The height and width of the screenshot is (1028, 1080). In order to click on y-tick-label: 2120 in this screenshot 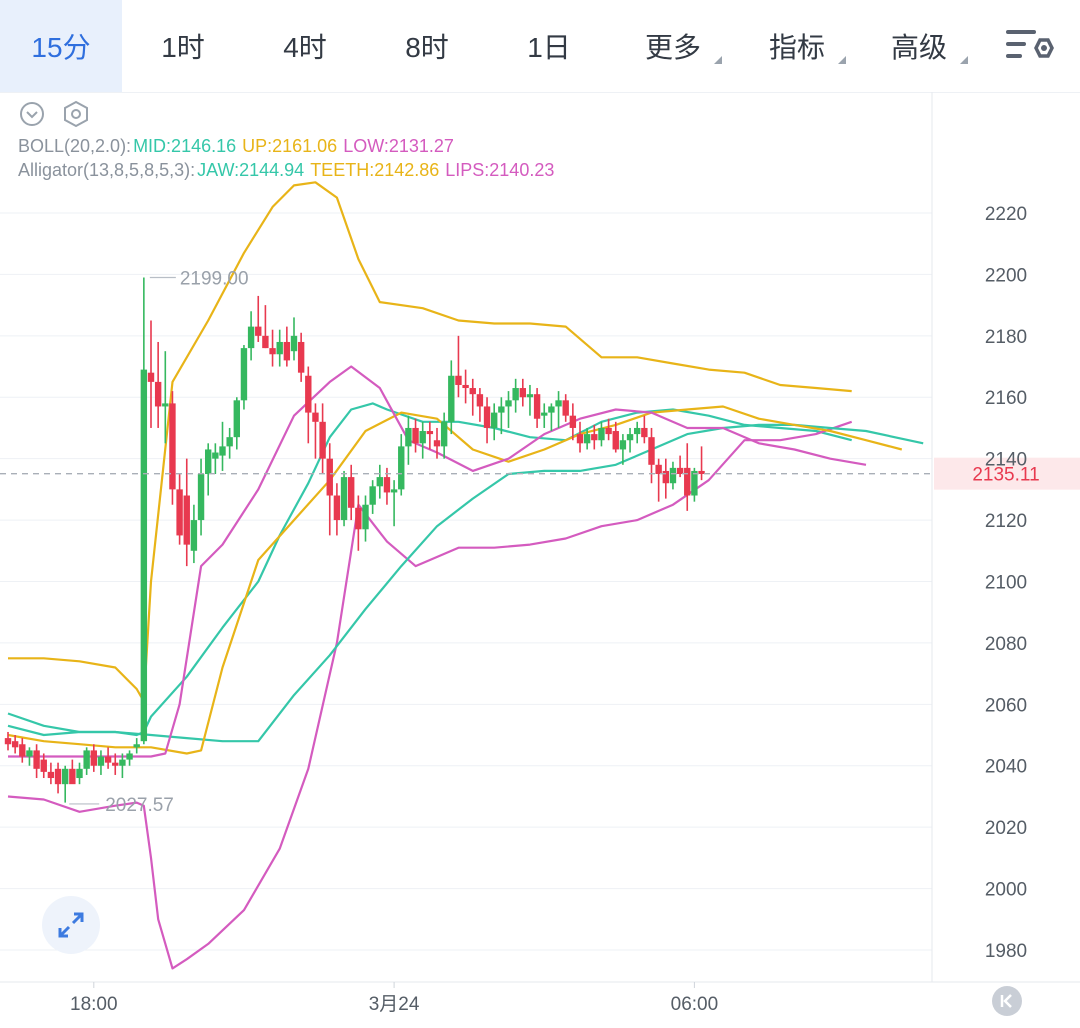, I will do `click(1006, 521)`.